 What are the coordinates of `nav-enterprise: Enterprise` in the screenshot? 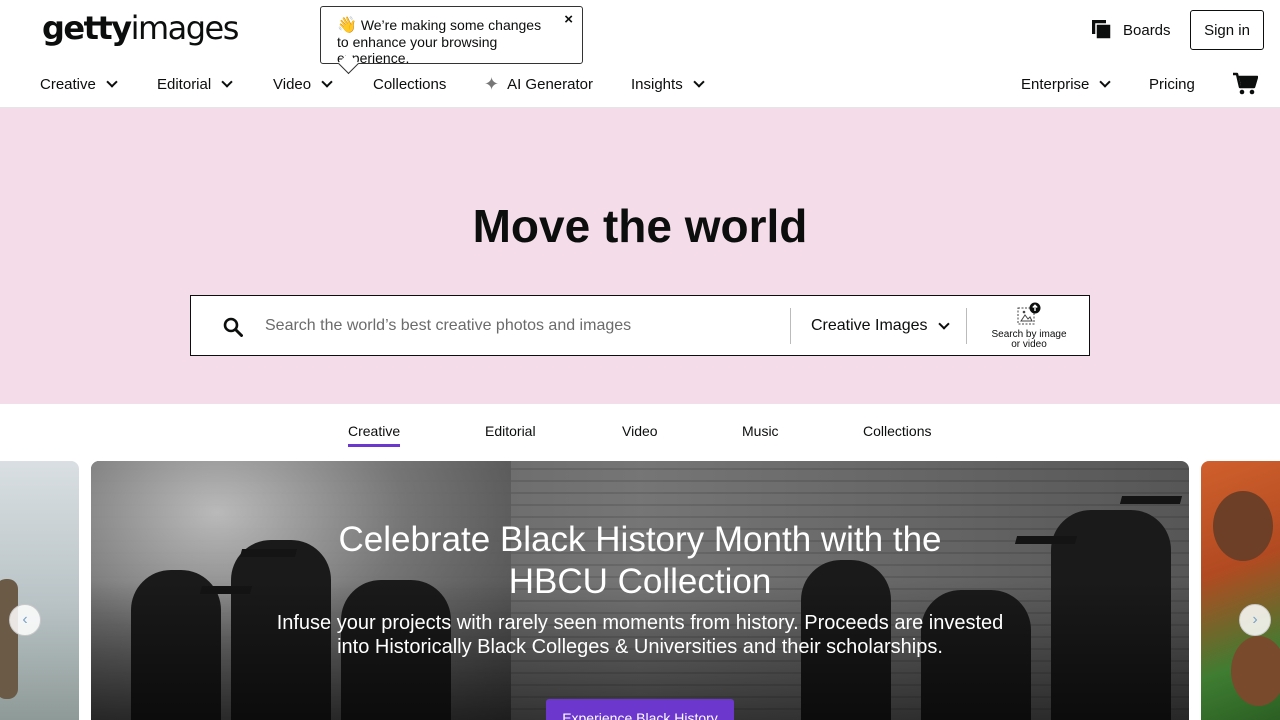 It's located at (1066, 84).